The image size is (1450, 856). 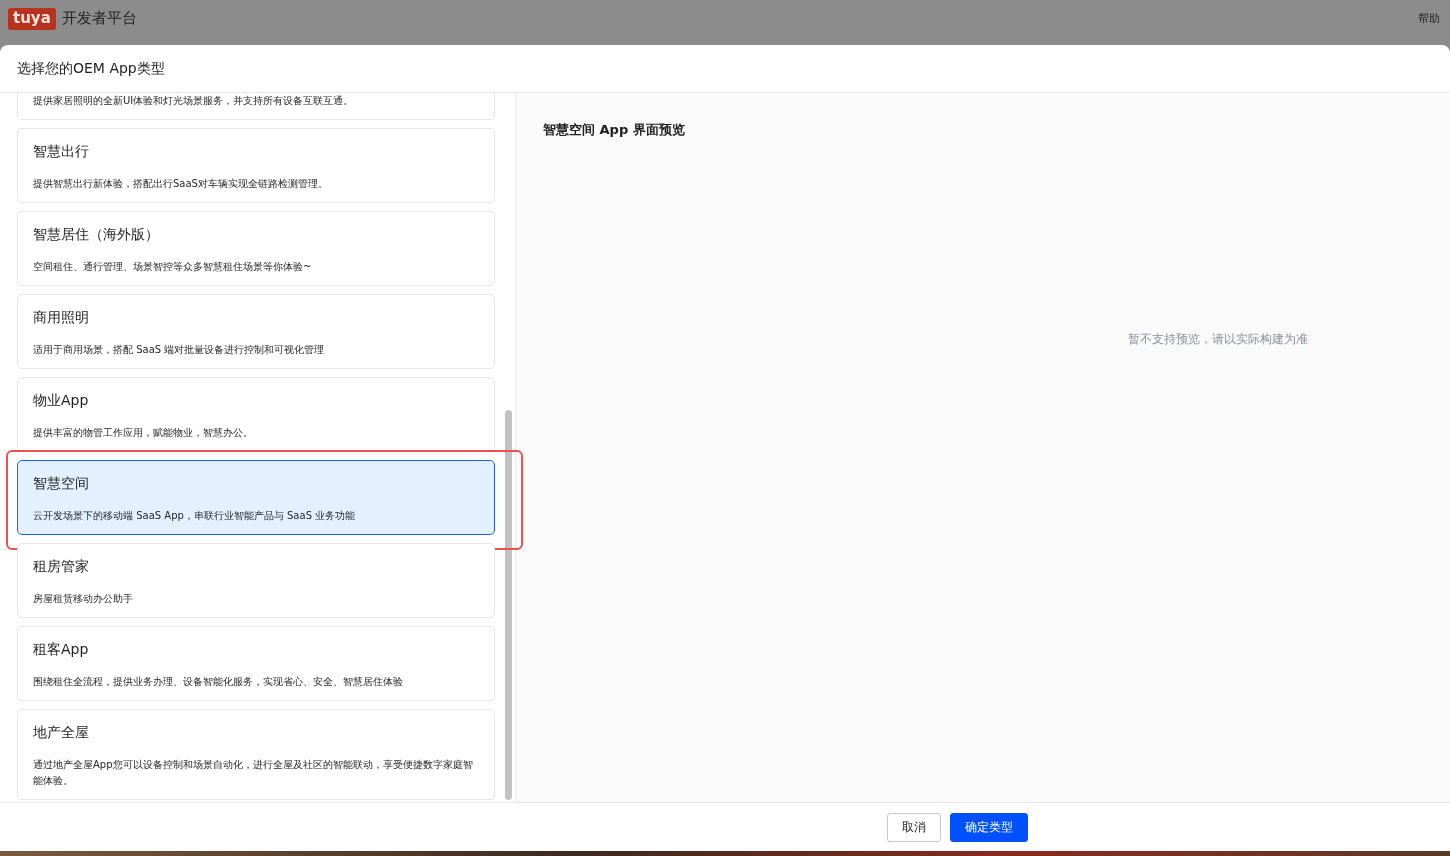 I want to click on card-description: 云开发场景下的移动端 SaaS App，串联行业智能产品与 SaaS 业务功能, so click(x=195, y=516).